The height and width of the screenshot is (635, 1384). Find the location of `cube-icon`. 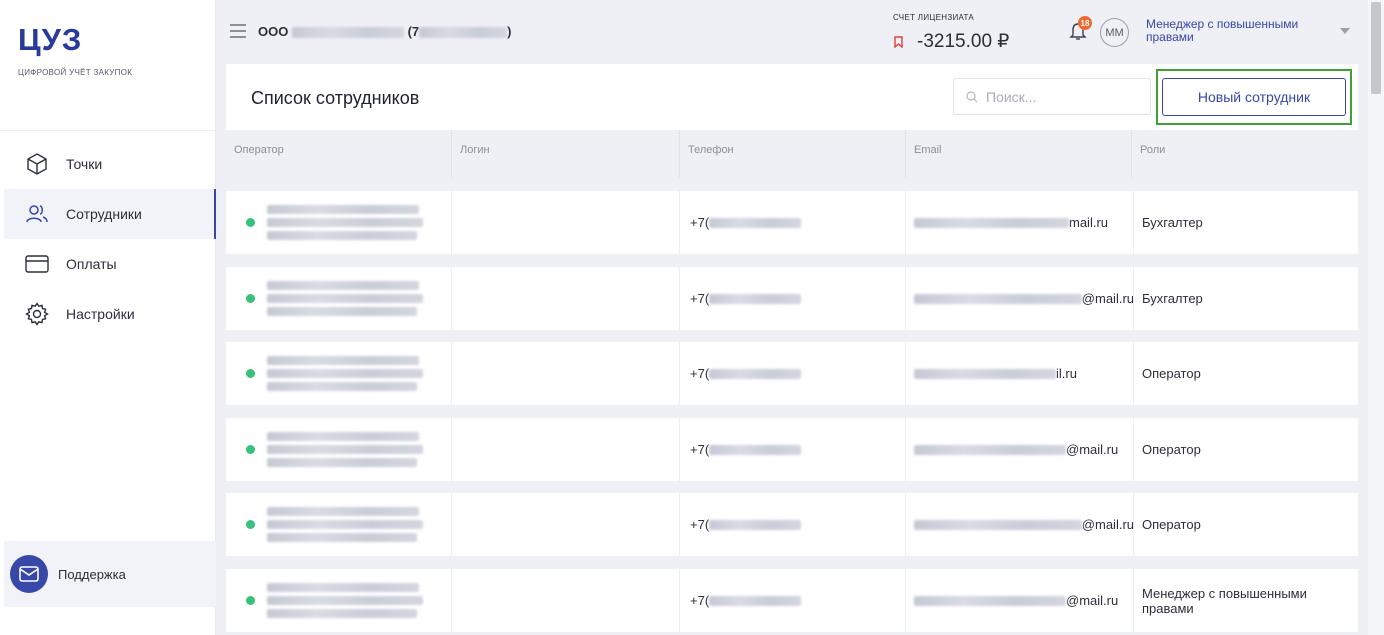

cube-icon is located at coordinates (37, 164).